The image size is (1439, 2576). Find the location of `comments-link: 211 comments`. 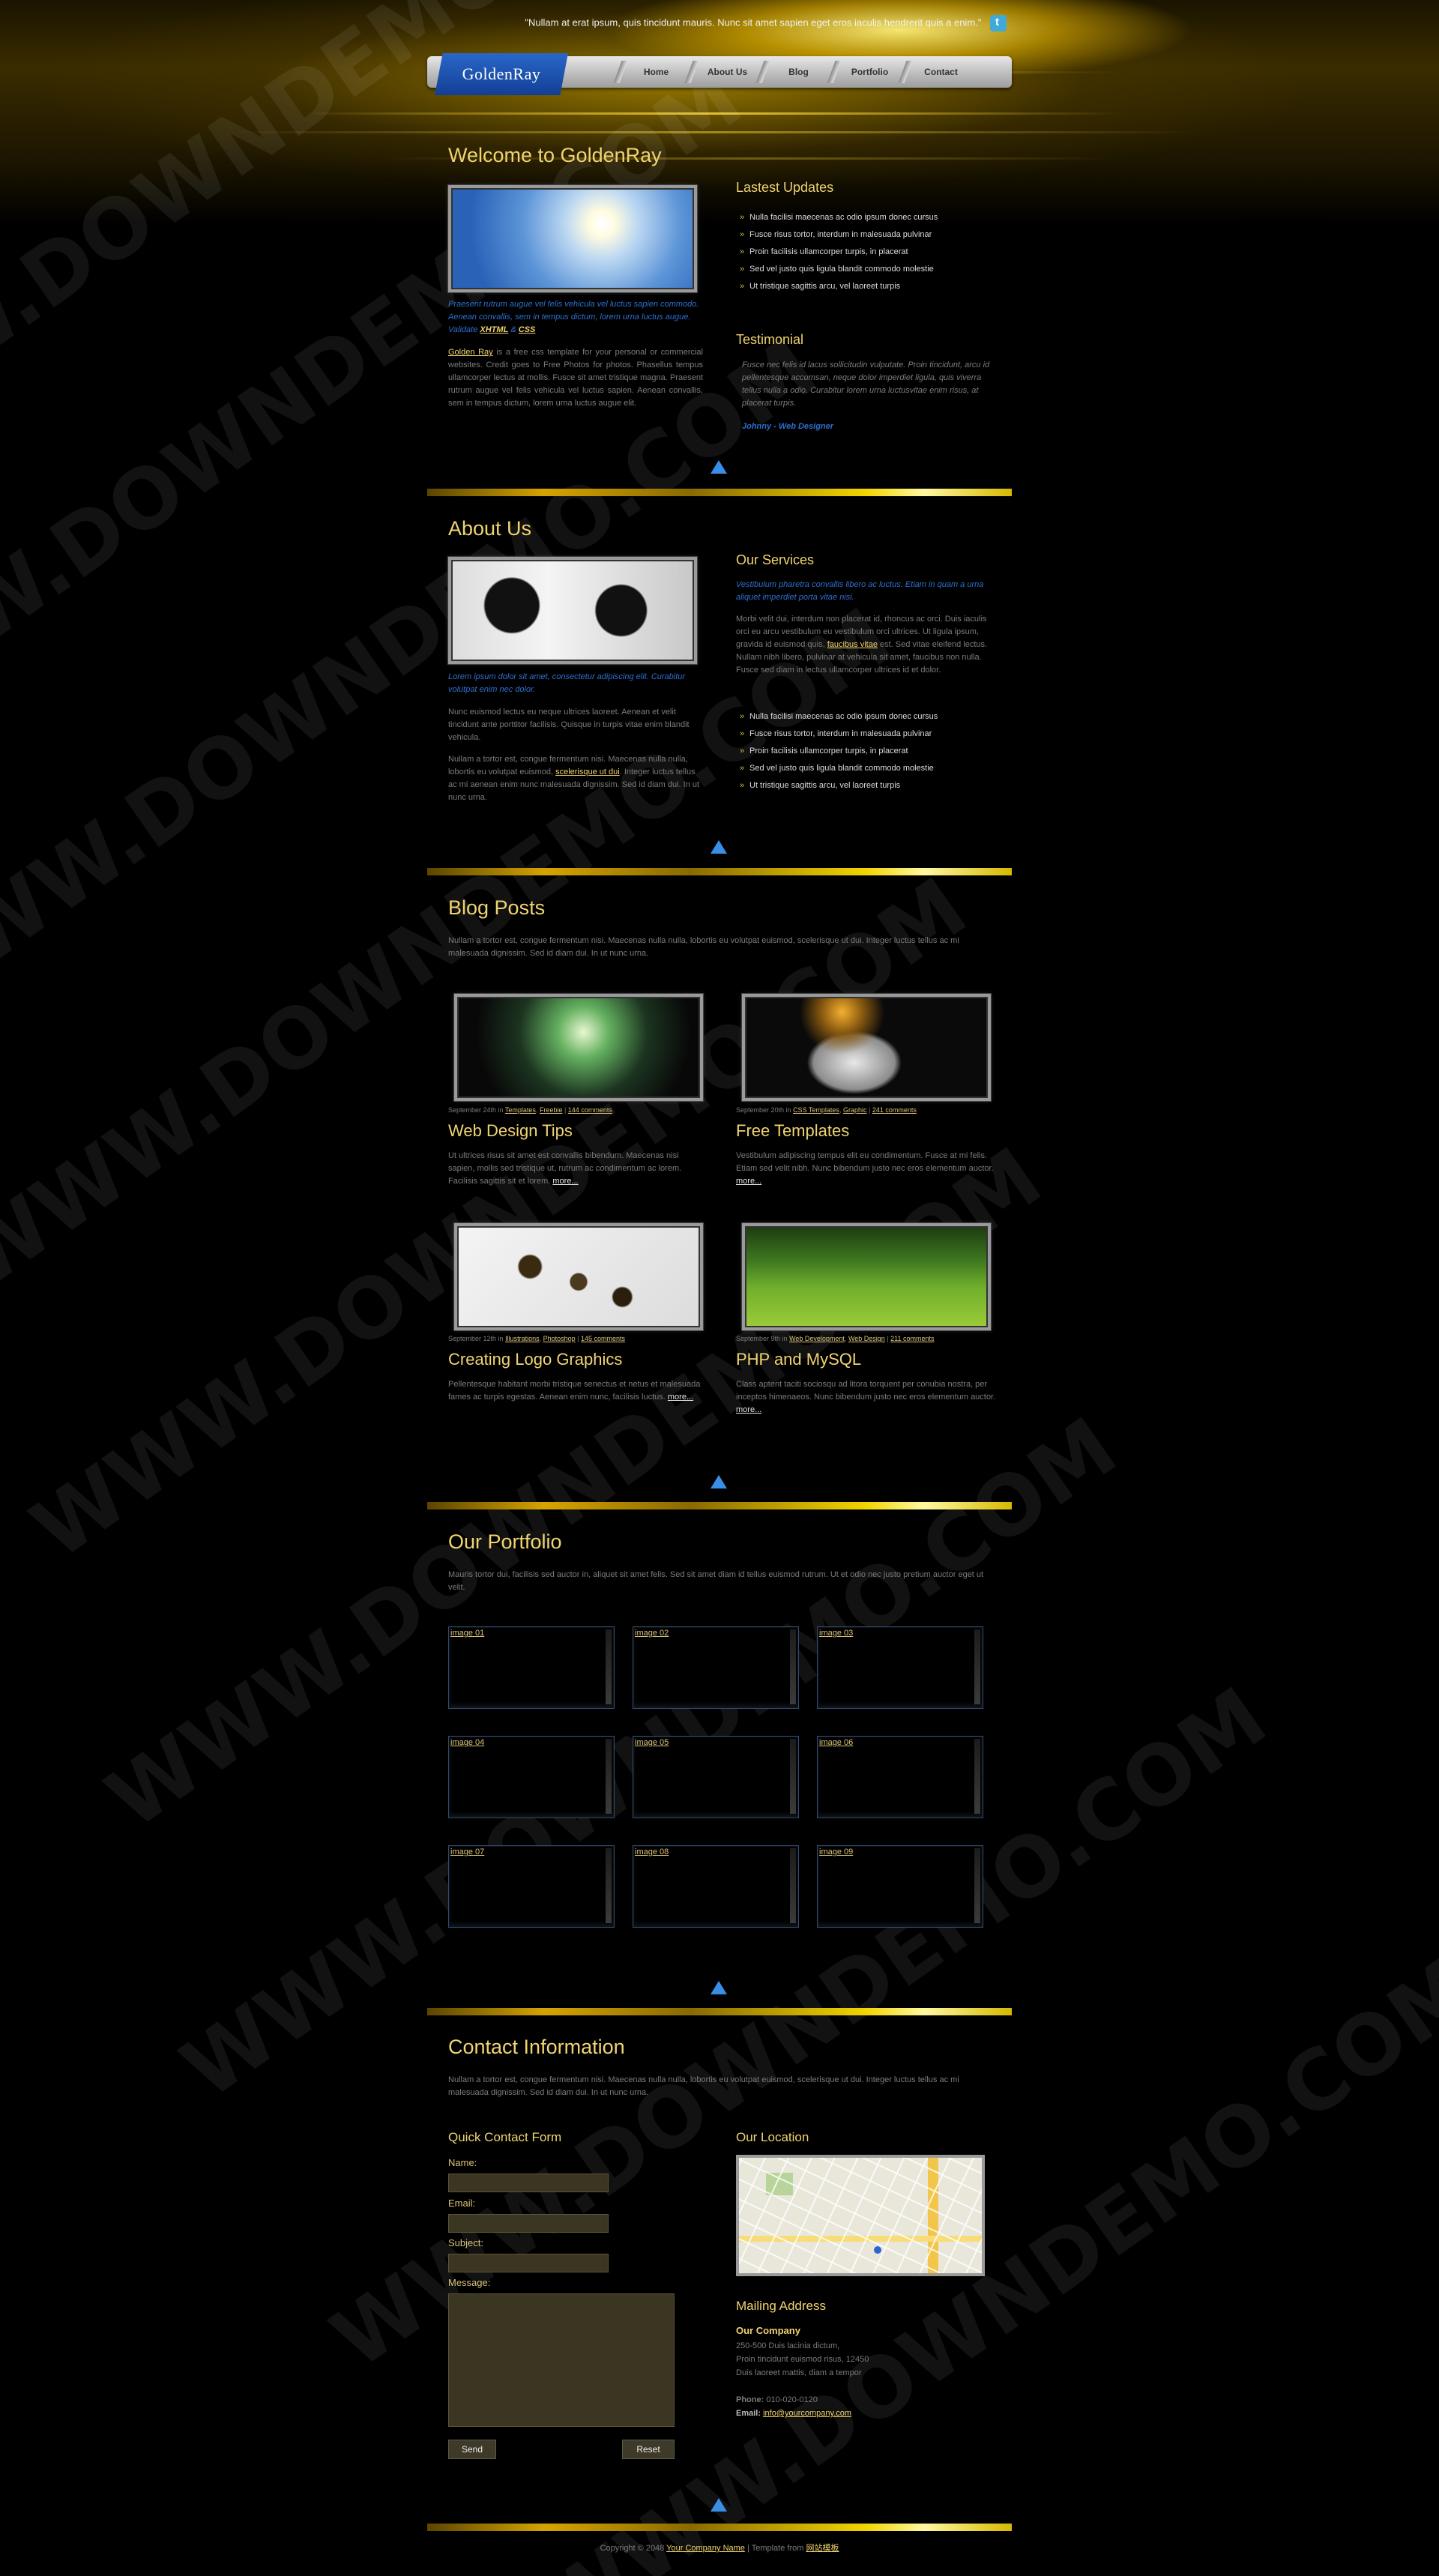

comments-link: 211 comments is located at coordinates (912, 1339).